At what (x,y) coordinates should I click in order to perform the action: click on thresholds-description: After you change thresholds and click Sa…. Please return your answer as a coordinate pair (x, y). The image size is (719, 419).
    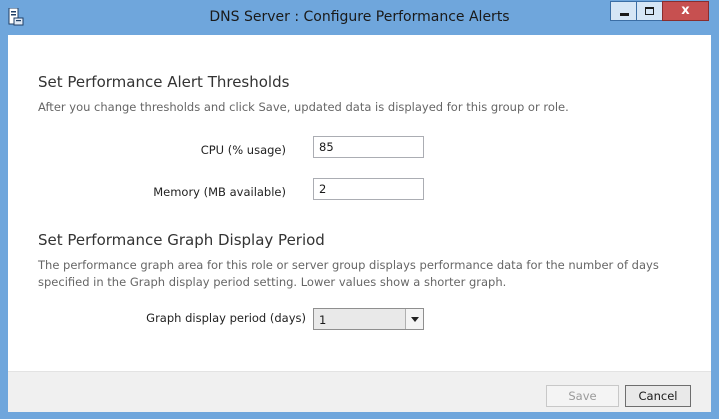
    Looking at the image, I should click on (303, 107).